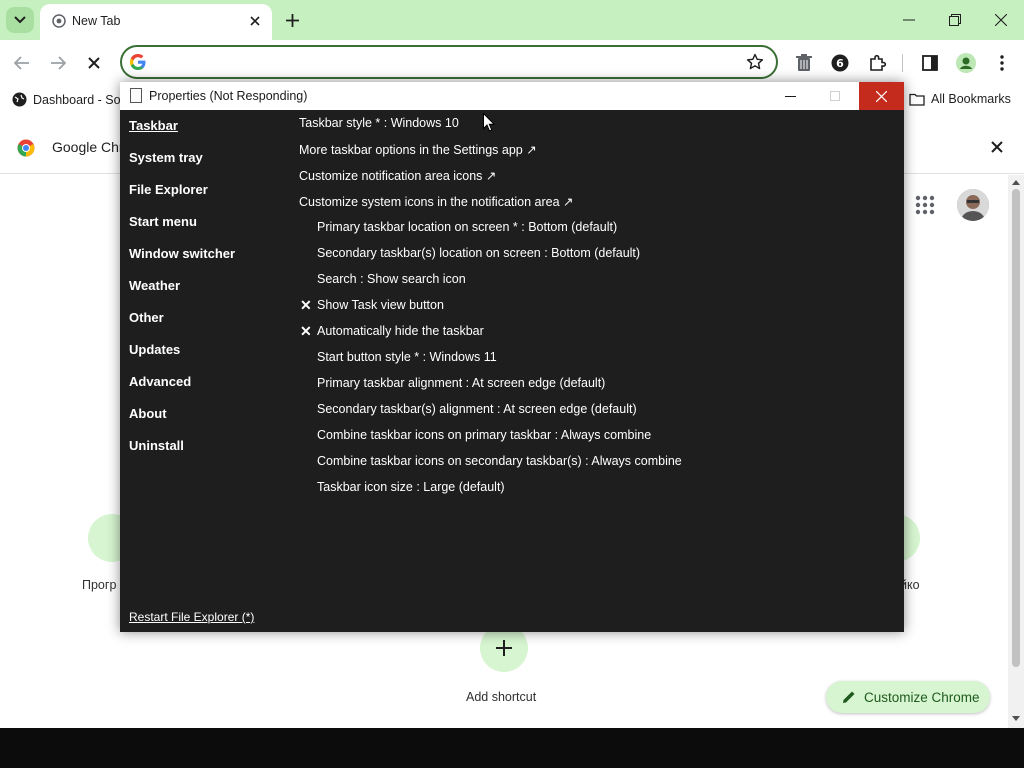  Describe the element at coordinates (156, 22) in the screenshot. I see `tab-new-tab: New Tab` at that location.